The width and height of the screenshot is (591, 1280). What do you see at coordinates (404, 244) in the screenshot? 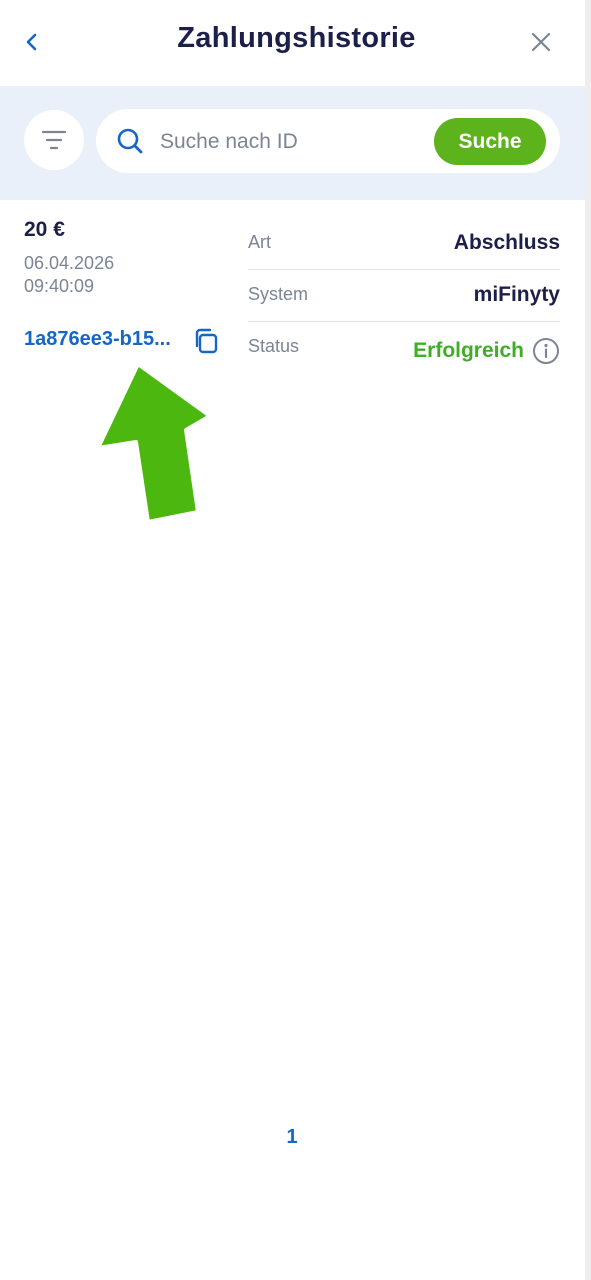
I see `detail-row-type: Art Abschluss` at bounding box center [404, 244].